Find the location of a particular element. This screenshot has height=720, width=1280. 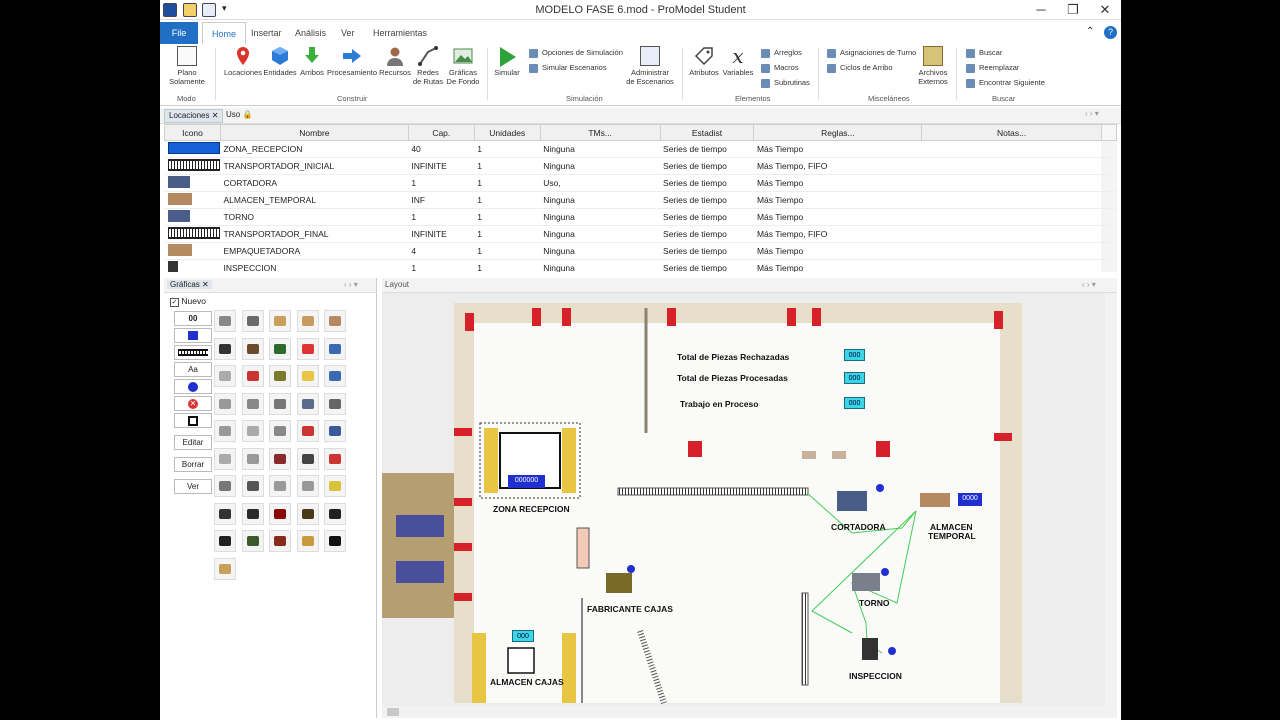

tab-locaciones: Locaciones ✕ is located at coordinates (194, 116).